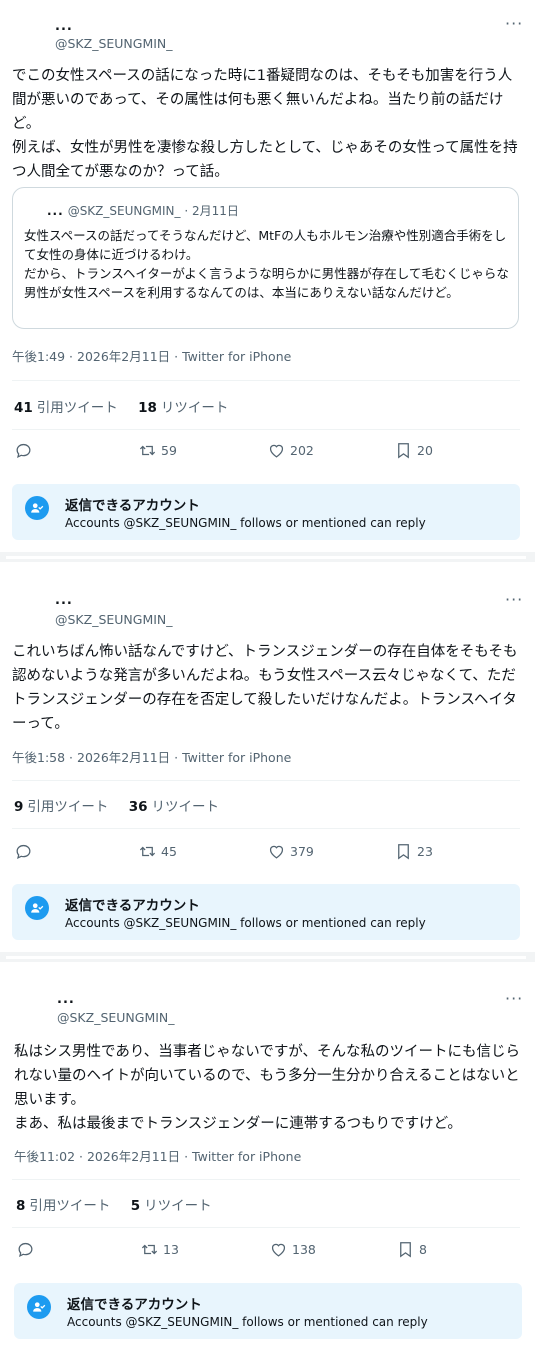 Image resolution: width=535 pixels, height=1357 pixels. Describe the element at coordinates (151, 756) in the screenshot. I see `tweet-timestamp: 午後1:58 · 2026年2月11日 · Twitter for iPhone` at that location.